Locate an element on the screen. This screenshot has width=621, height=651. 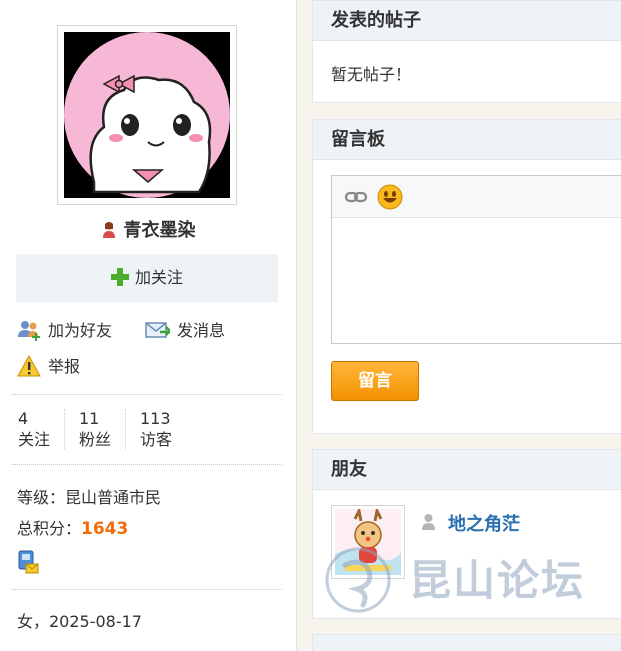
smiley-icon is located at coordinates (390, 199).